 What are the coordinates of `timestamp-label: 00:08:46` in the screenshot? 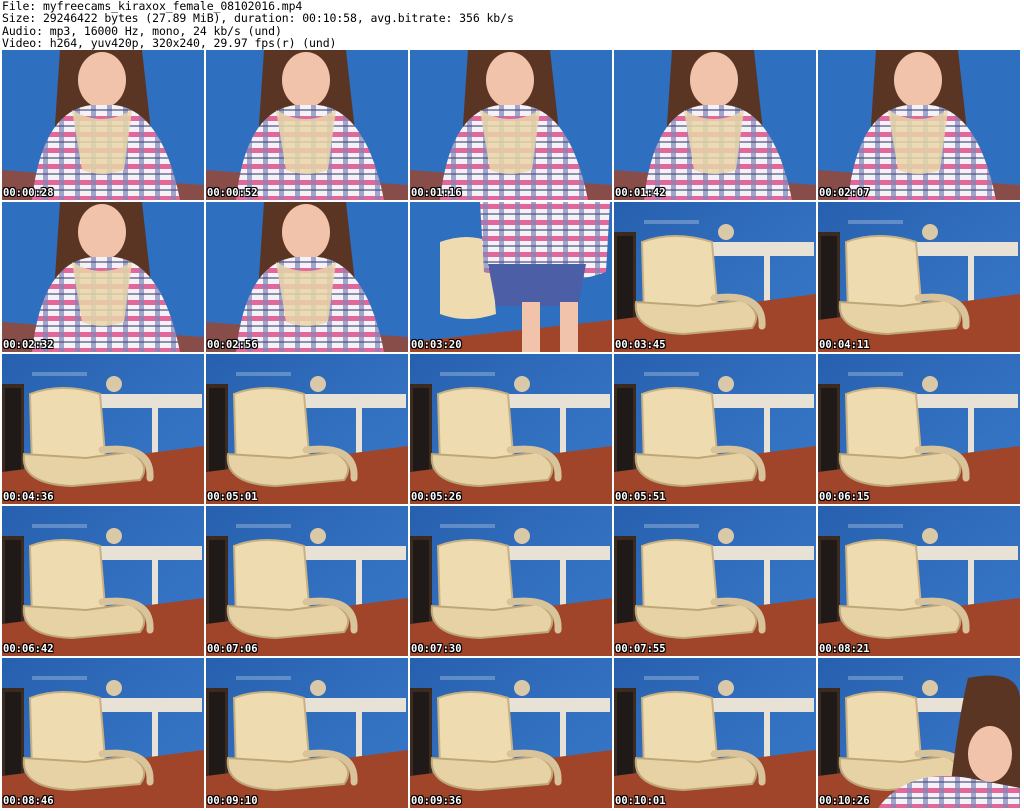 It's located at (28, 801).